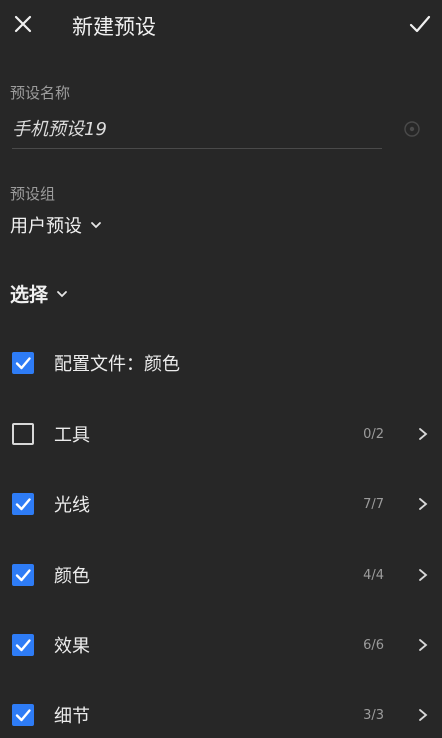 The image size is (442, 738). I want to click on setting-label: 配置文件：颜色, so click(117, 364).